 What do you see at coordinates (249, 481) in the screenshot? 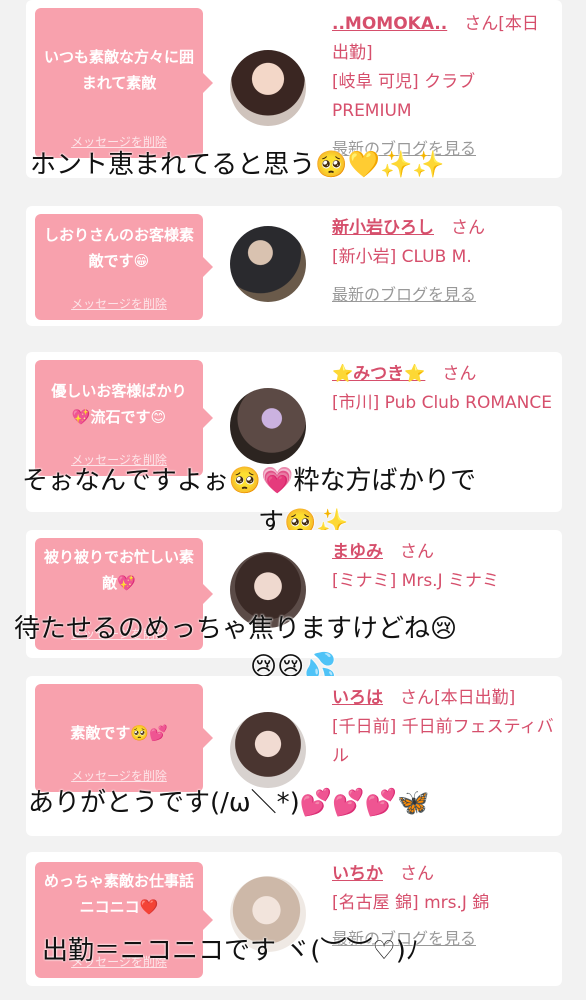
I see `caption: そぉなんですよぉ🥺💗粋な方ばかりで` at bounding box center [249, 481].